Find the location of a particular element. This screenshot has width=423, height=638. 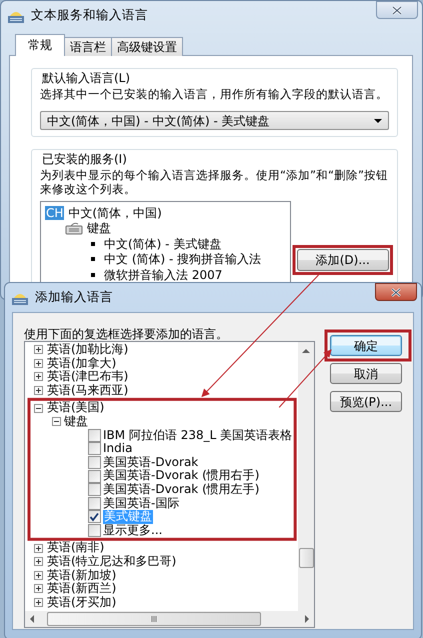

tree-item: 英语(马来西亚) is located at coordinates (87, 391).